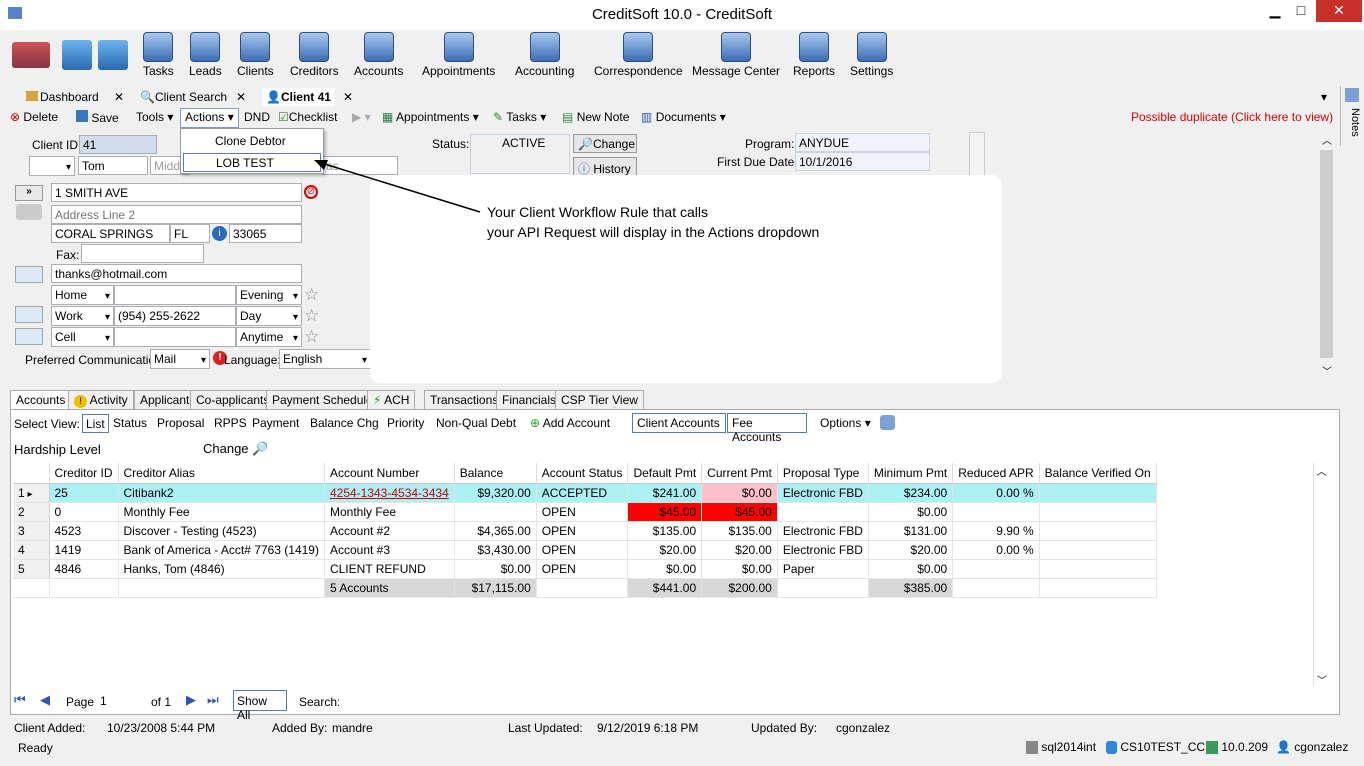  Describe the element at coordinates (265, 233) in the screenshot. I see `zip-field` at that location.